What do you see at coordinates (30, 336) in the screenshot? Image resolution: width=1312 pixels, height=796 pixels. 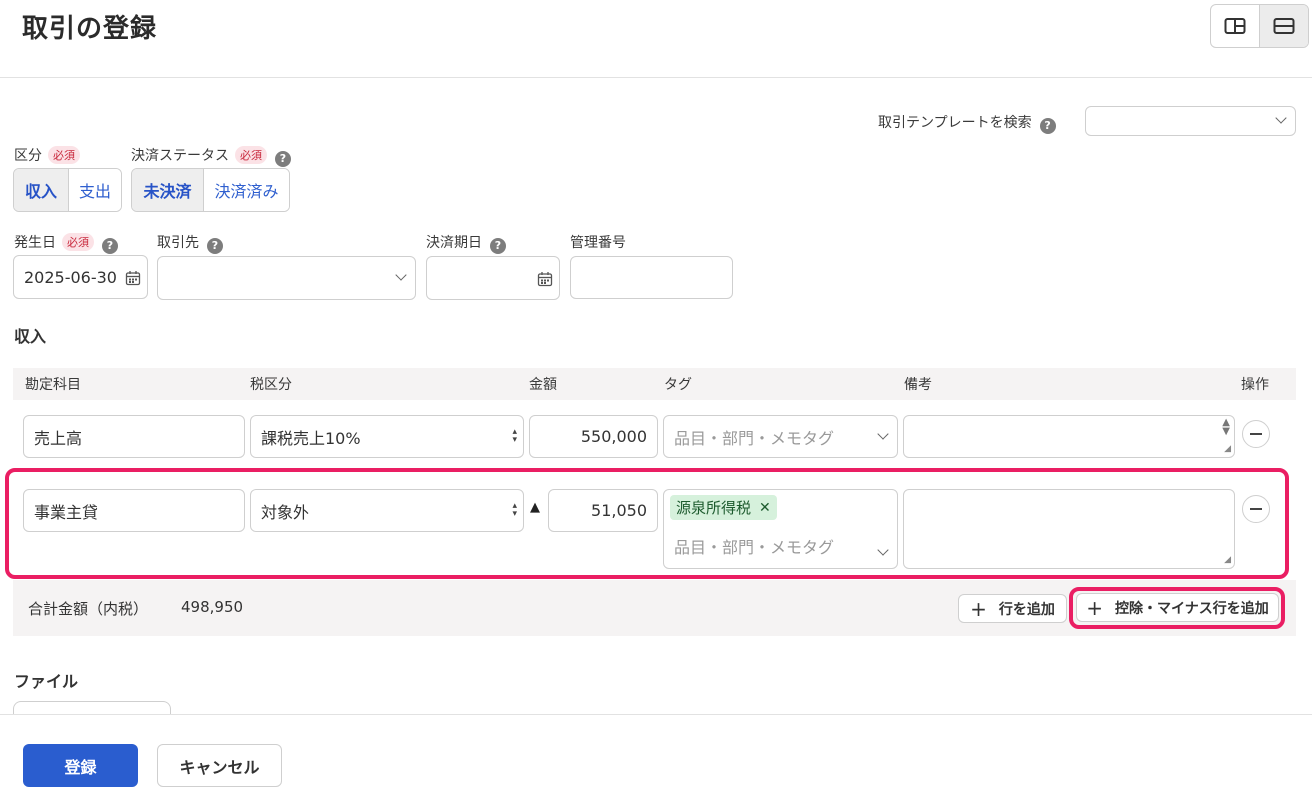 I see `section-title: 収入` at bounding box center [30, 336].